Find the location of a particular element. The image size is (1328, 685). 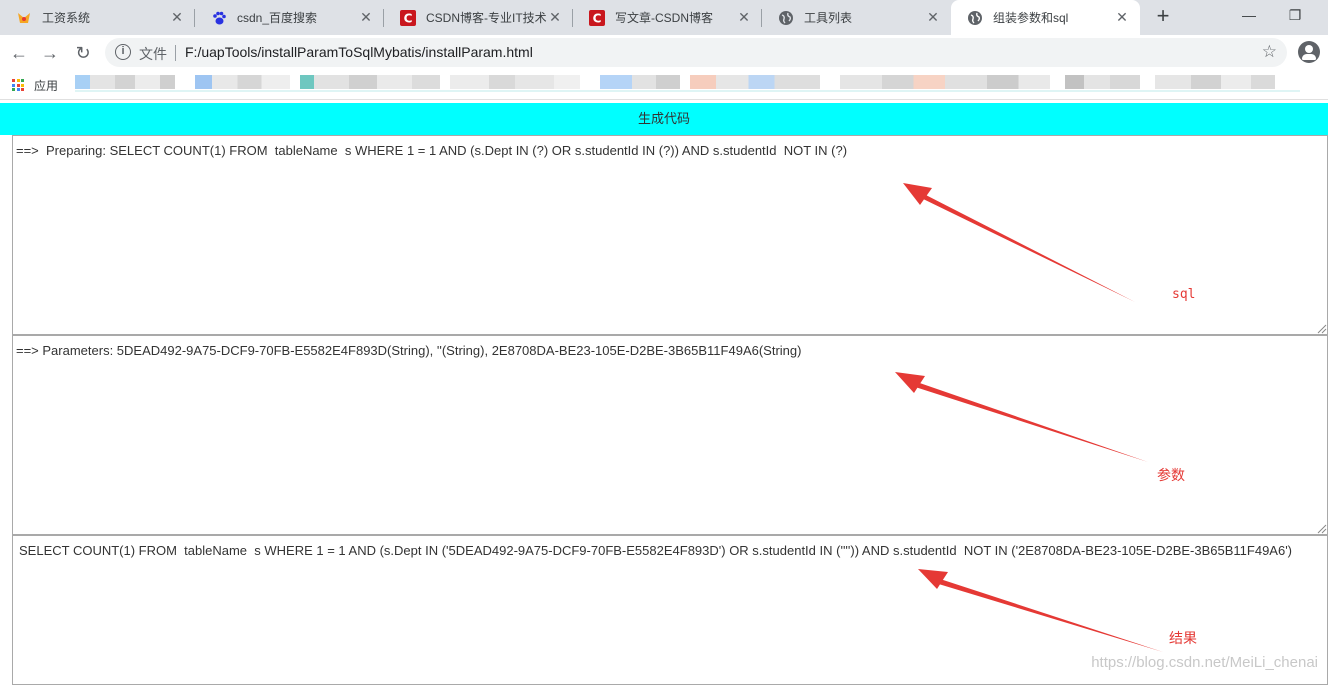

tab-title: CSDN博客-专业IT技术 is located at coordinates (491, 17).